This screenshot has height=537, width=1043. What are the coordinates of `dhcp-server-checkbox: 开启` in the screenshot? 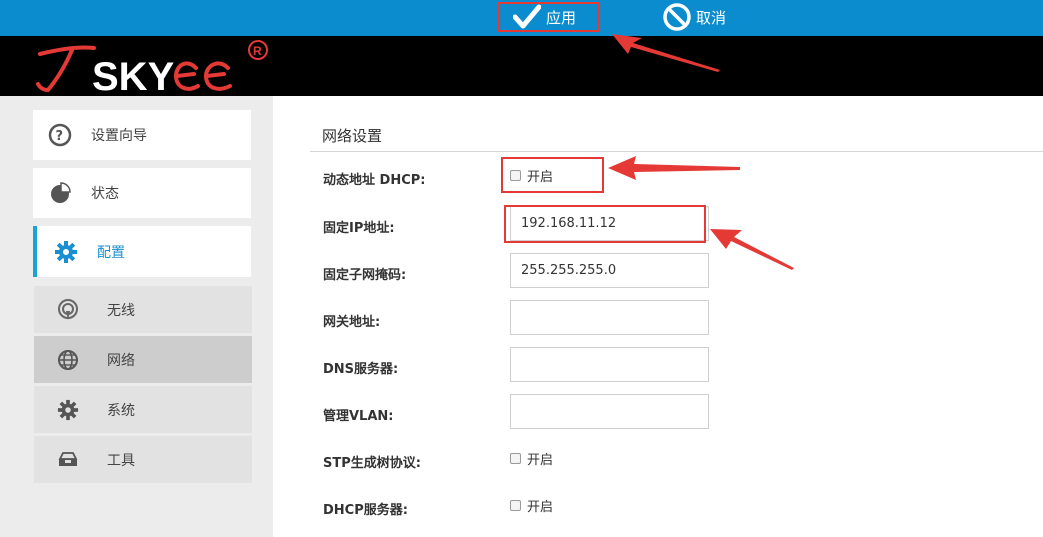 It's located at (531, 505).